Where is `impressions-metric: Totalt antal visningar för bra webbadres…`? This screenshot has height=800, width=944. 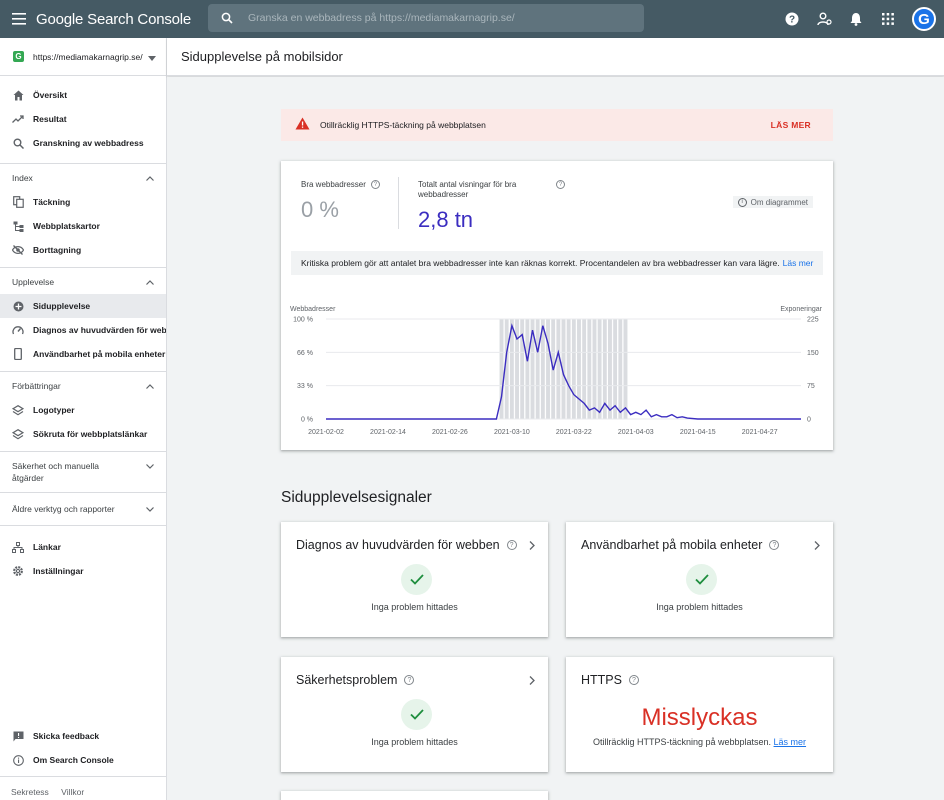 impressions-metric: Totalt antal visningar för bra webbadres… is located at coordinates (493, 206).